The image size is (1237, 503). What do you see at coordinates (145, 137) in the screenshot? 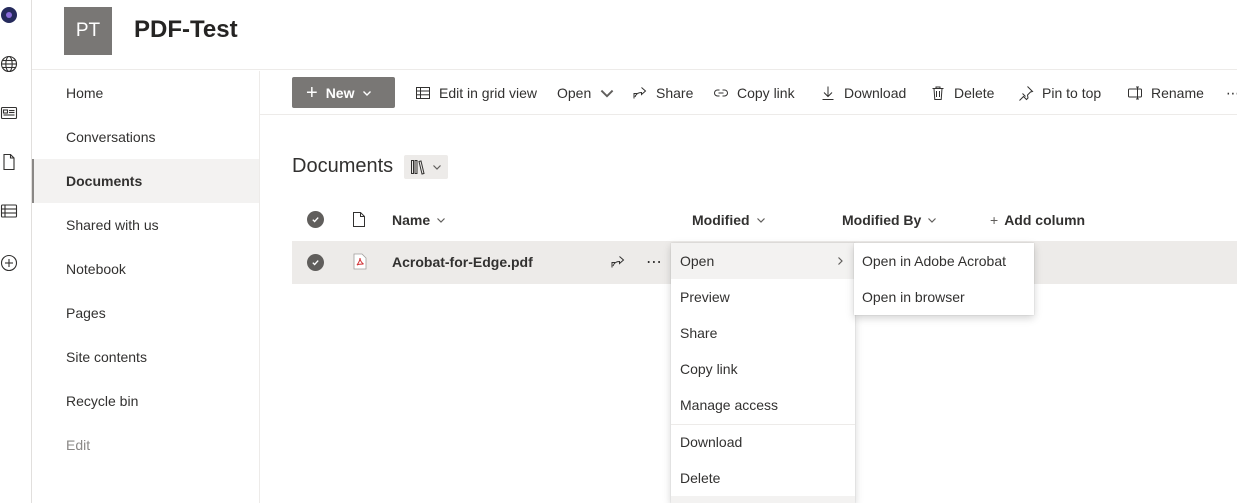
I see `nav-item-conversations: Conversations` at bounding box center [145, 137].